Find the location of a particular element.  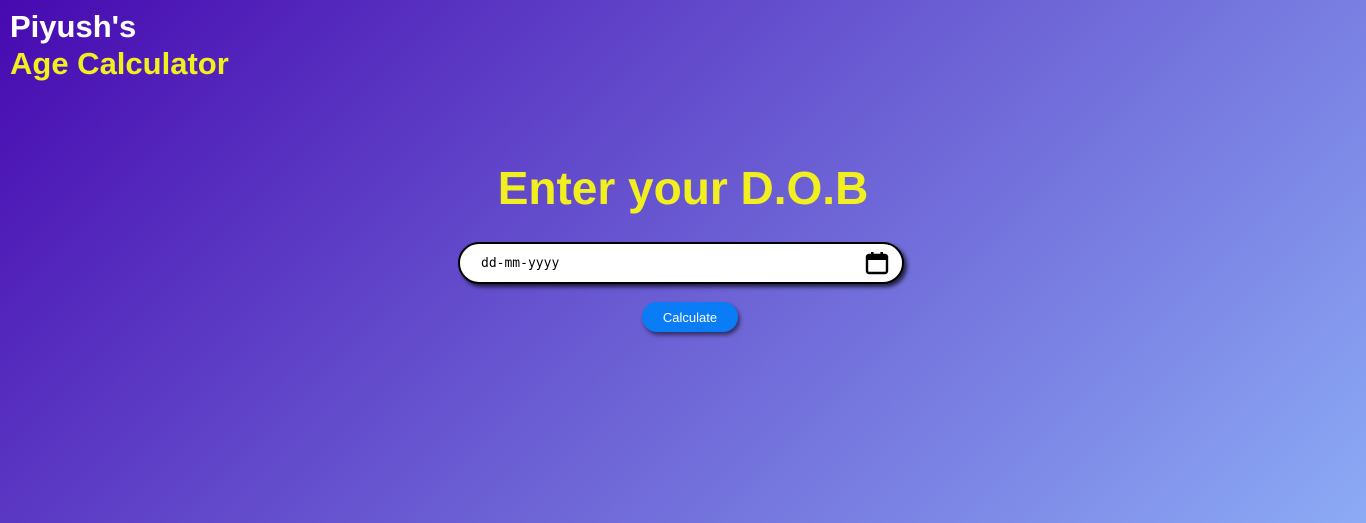

calendar-icon is located at coordinates (877, 263).